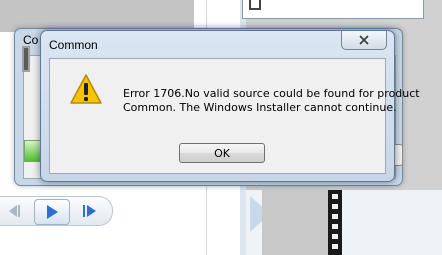 The height and width of the screenshot is (255, 442). Describe the element at coordinates (222, 153) in the screenshot. I see `ok-button: OK` at that location.